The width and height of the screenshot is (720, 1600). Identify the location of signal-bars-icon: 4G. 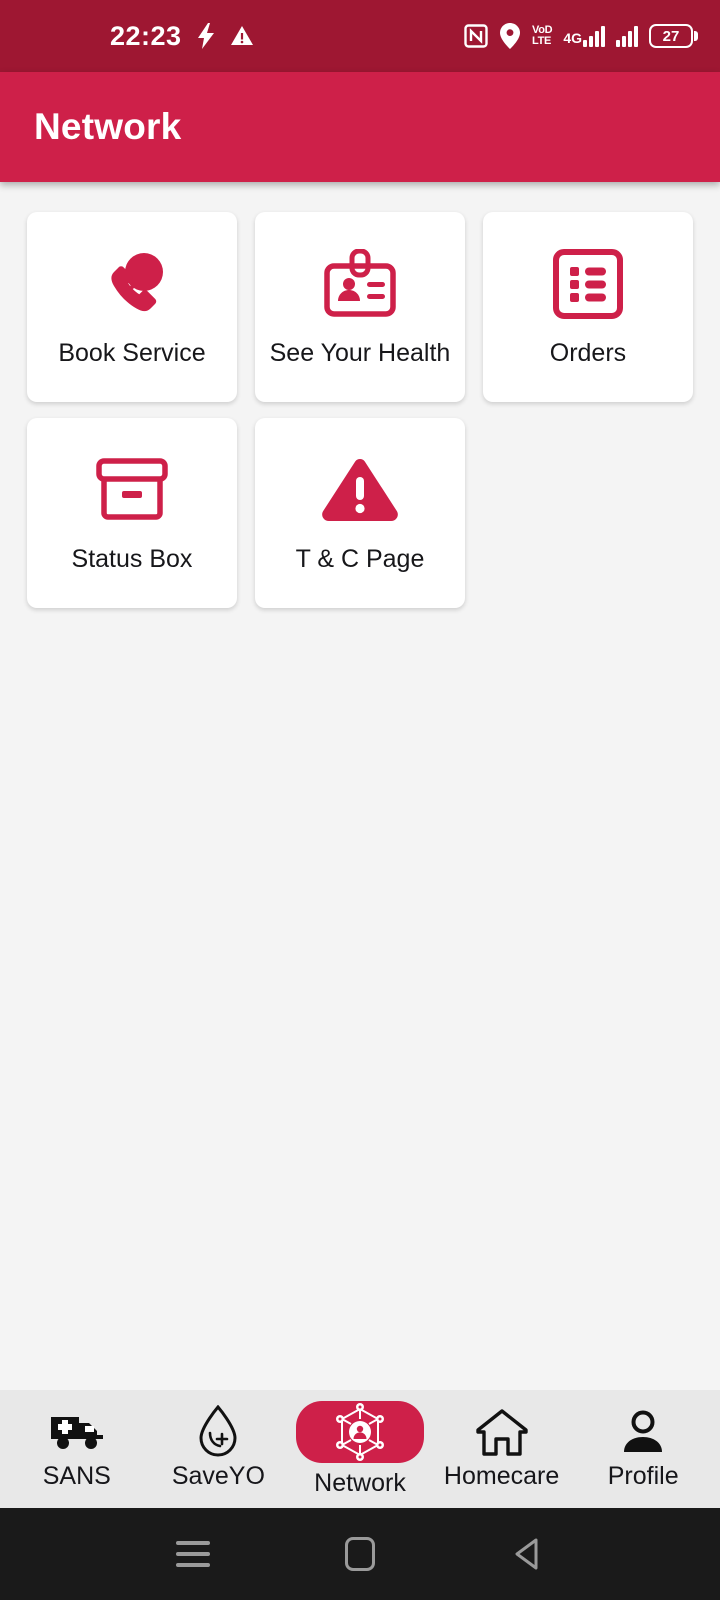
(584, 36).